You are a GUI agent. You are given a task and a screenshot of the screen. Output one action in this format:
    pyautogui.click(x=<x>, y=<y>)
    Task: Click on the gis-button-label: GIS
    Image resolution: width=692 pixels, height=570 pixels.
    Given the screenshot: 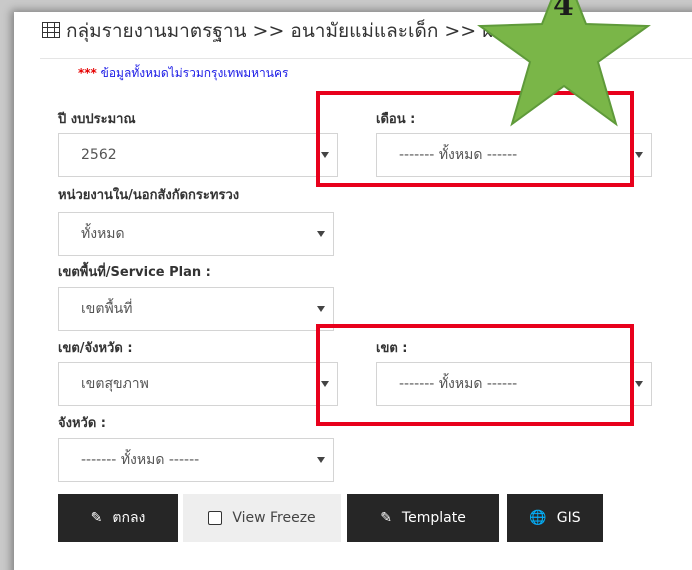 What is the action you would take?
    pyautogui.click(x=568, y=518)
    